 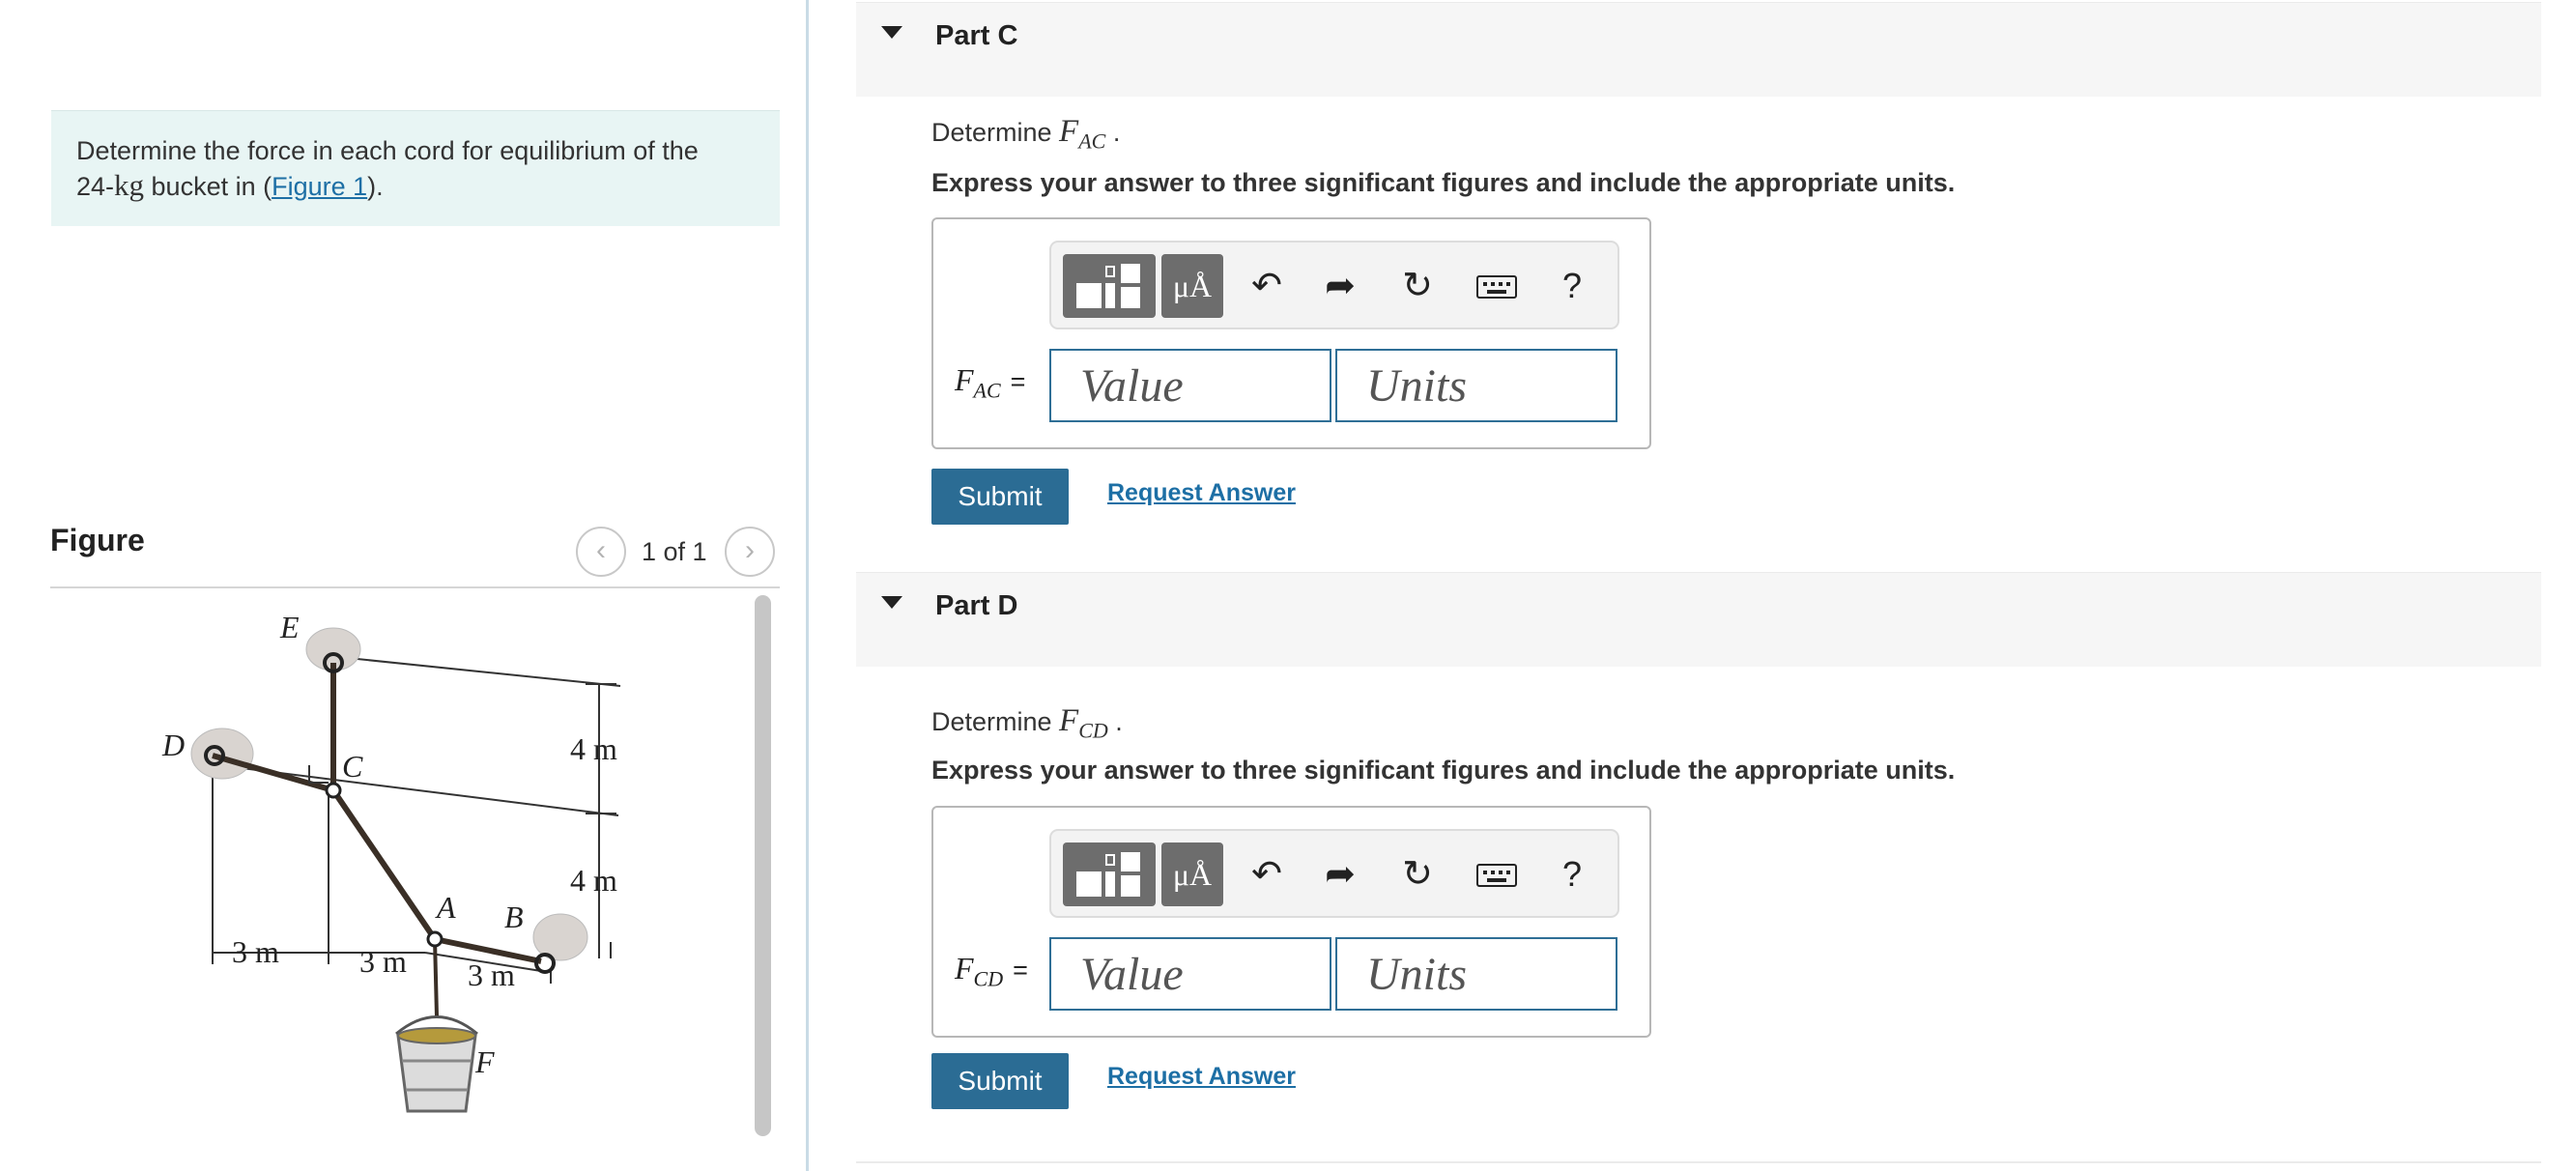 What do you see at coordinates (1291, 922) in the screenshot?
I see `part-d-answer-box: μÅ ↶ ➦ ↻ ? FCD =` at bounding box center [1291, 922].